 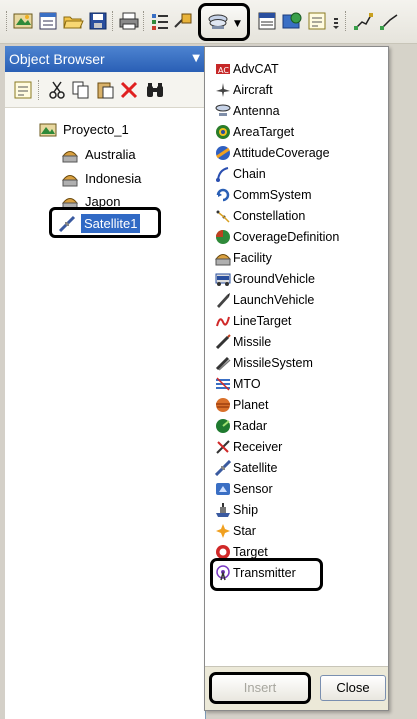 What do you see at coordinates (110, 154) in the screenshot?
I see `tree-node-label: Australia` at bounding box center [110, 154].